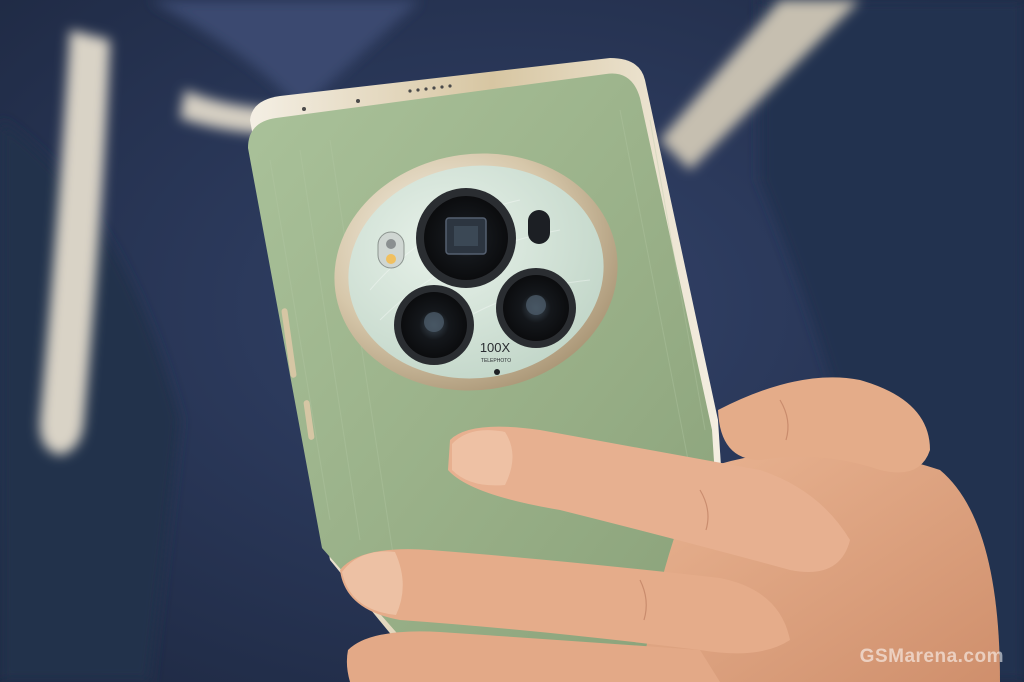 The image size is (1024, 682). Describe the element at coordinates (496, 361) in the screenshot. I see `zoom-sublabel: TELEPHOTO` at that location.